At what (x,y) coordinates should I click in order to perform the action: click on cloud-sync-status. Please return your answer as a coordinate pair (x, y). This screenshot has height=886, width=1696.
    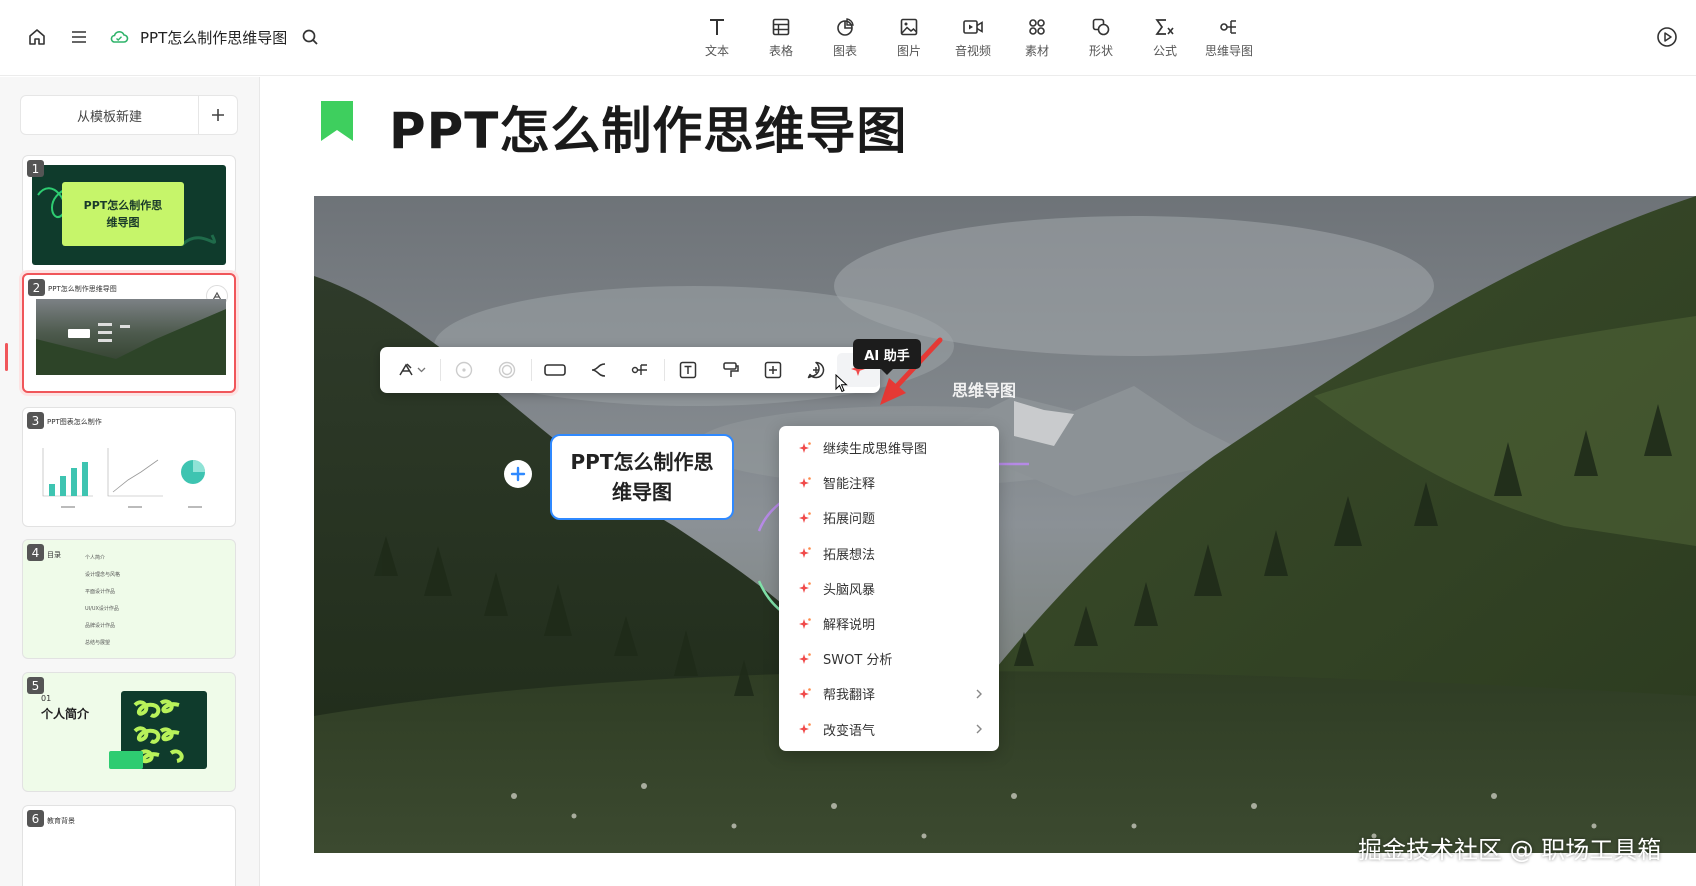
    Looking at the image, I should click on (119, 37).